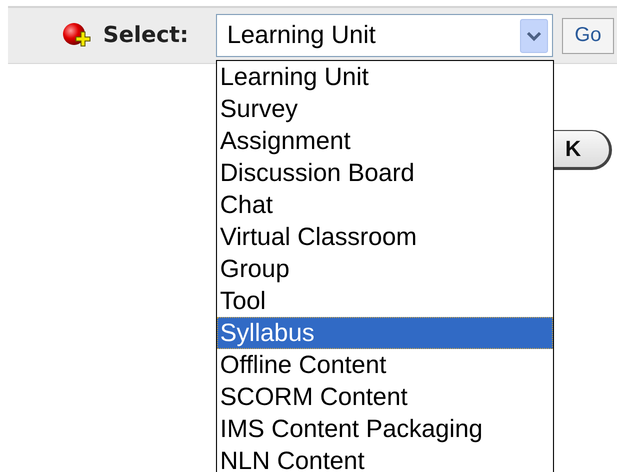 This screenshot has height=472, width=617. Describe the element at coordinates (384, 35) in the screenshot. I see `type-dropdown: Learning Unit` at that location.